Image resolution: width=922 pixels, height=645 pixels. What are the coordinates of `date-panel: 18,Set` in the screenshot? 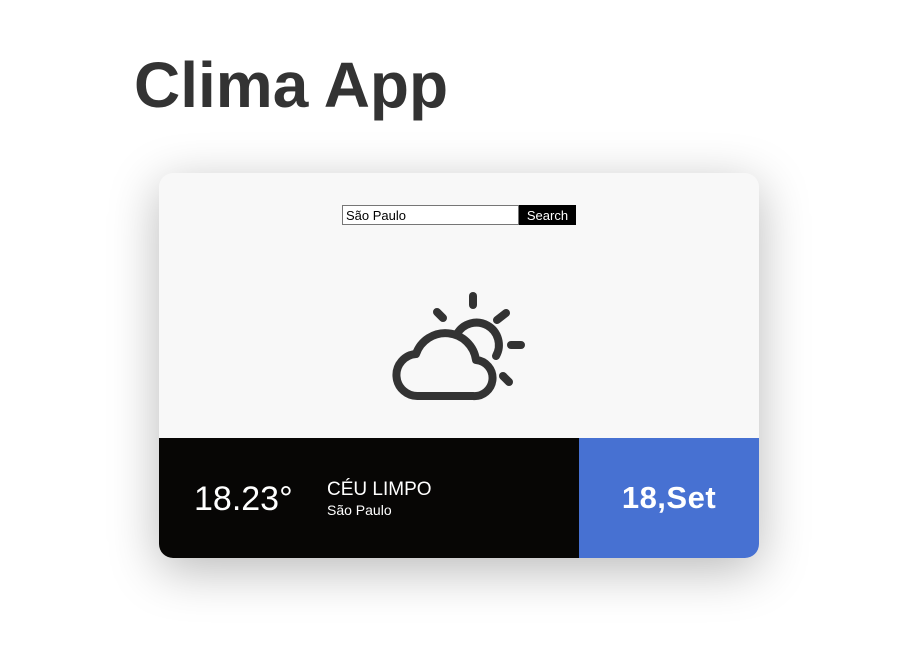 It's located at (669, 498).